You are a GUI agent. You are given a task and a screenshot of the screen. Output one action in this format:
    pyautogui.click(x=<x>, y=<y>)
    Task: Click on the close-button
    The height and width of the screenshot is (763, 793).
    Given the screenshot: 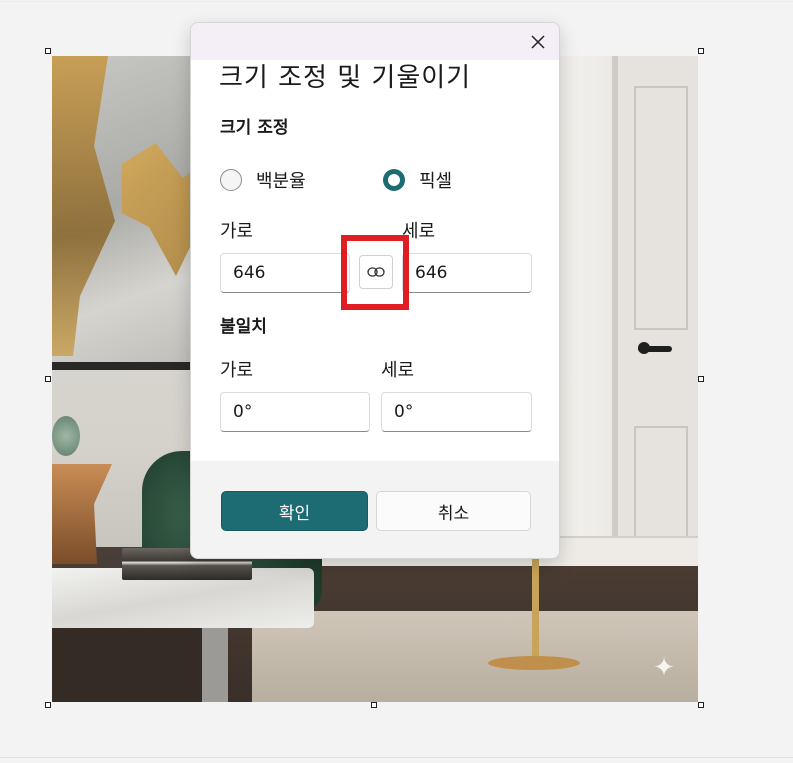 What is the action you would take?
    pyautogui.click(x=538, y=42)
    